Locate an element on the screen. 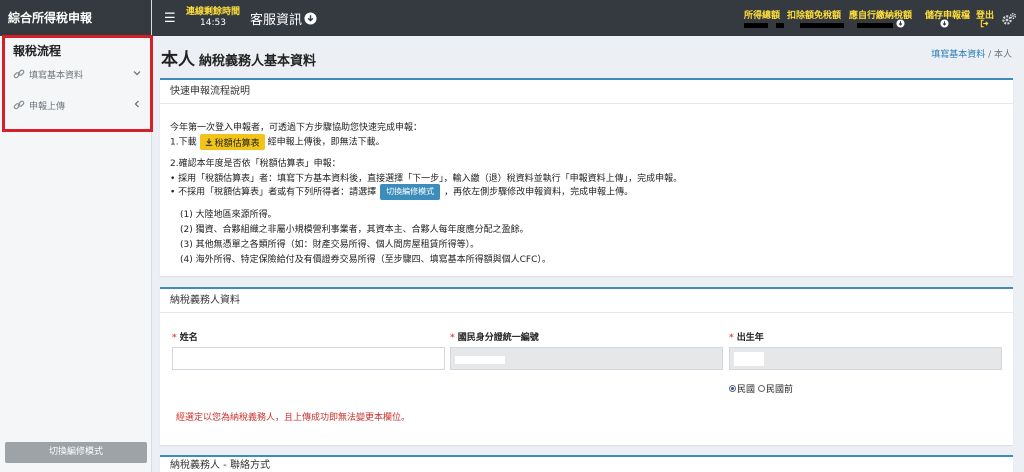 The width and height of the screenshot is (1024, 472). era-radio-minguo is located at coordinates (732, 388).